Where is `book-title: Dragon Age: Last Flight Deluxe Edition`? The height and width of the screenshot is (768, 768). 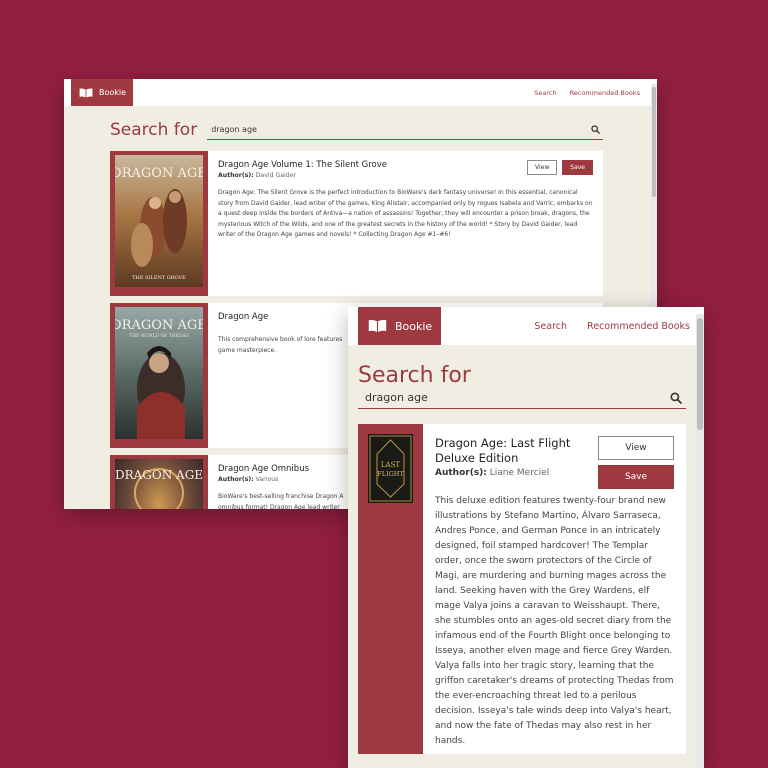
book-title: Dragon Age: Last Flight Deluxe Edition is located at coordinates (510, 451).